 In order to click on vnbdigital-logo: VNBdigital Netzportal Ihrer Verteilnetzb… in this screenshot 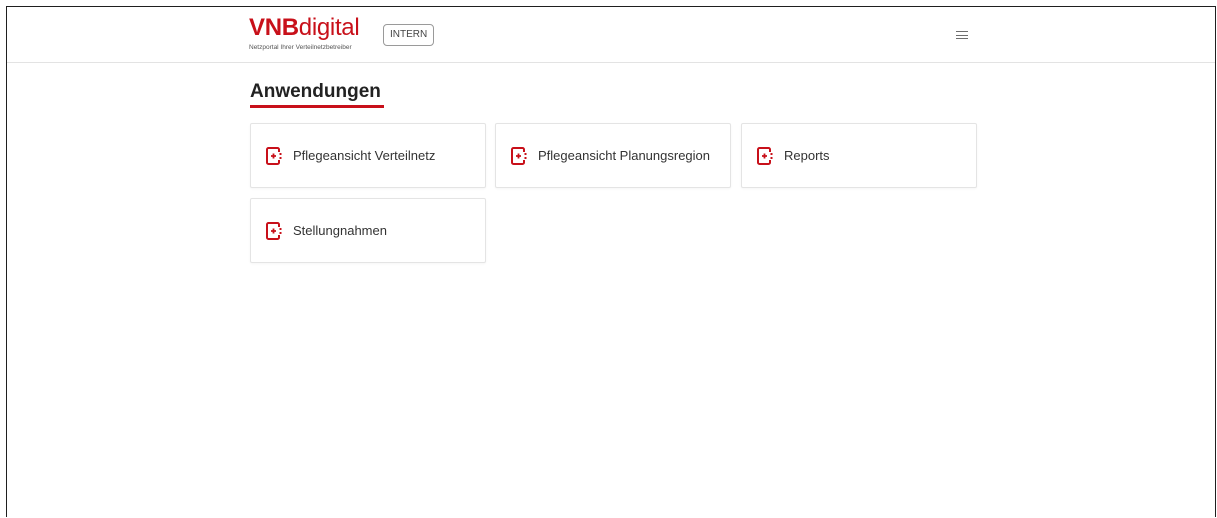, I will do `click(319, 37)`.